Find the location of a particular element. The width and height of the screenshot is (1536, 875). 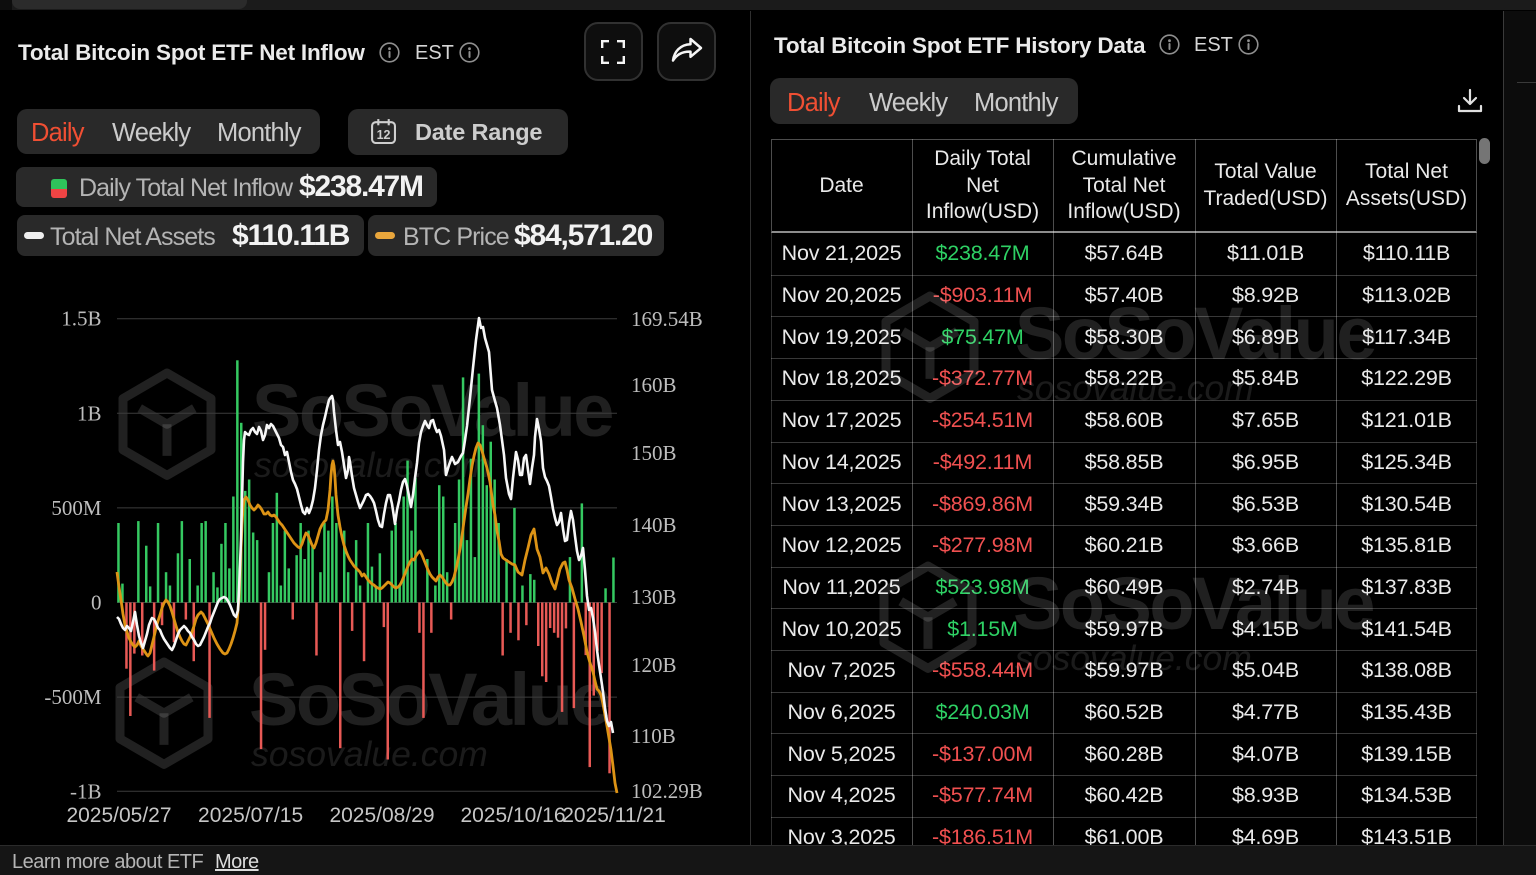

svg-text: 2025/08/29 is located at coordinates (381, 815).